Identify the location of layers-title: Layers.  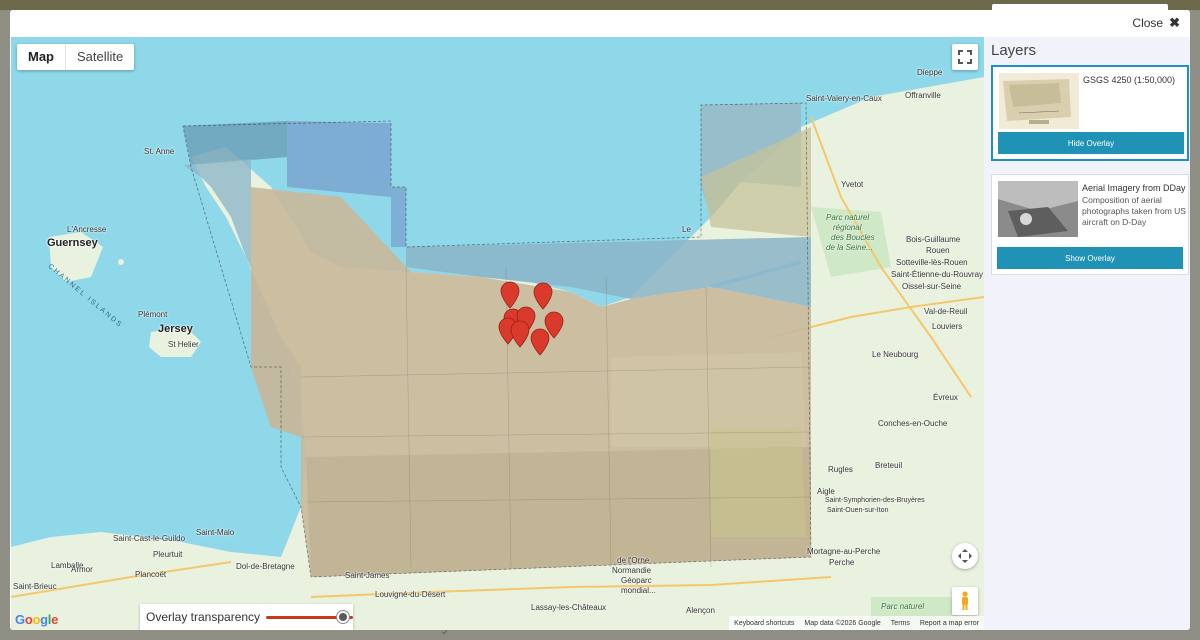
(1014, 50).